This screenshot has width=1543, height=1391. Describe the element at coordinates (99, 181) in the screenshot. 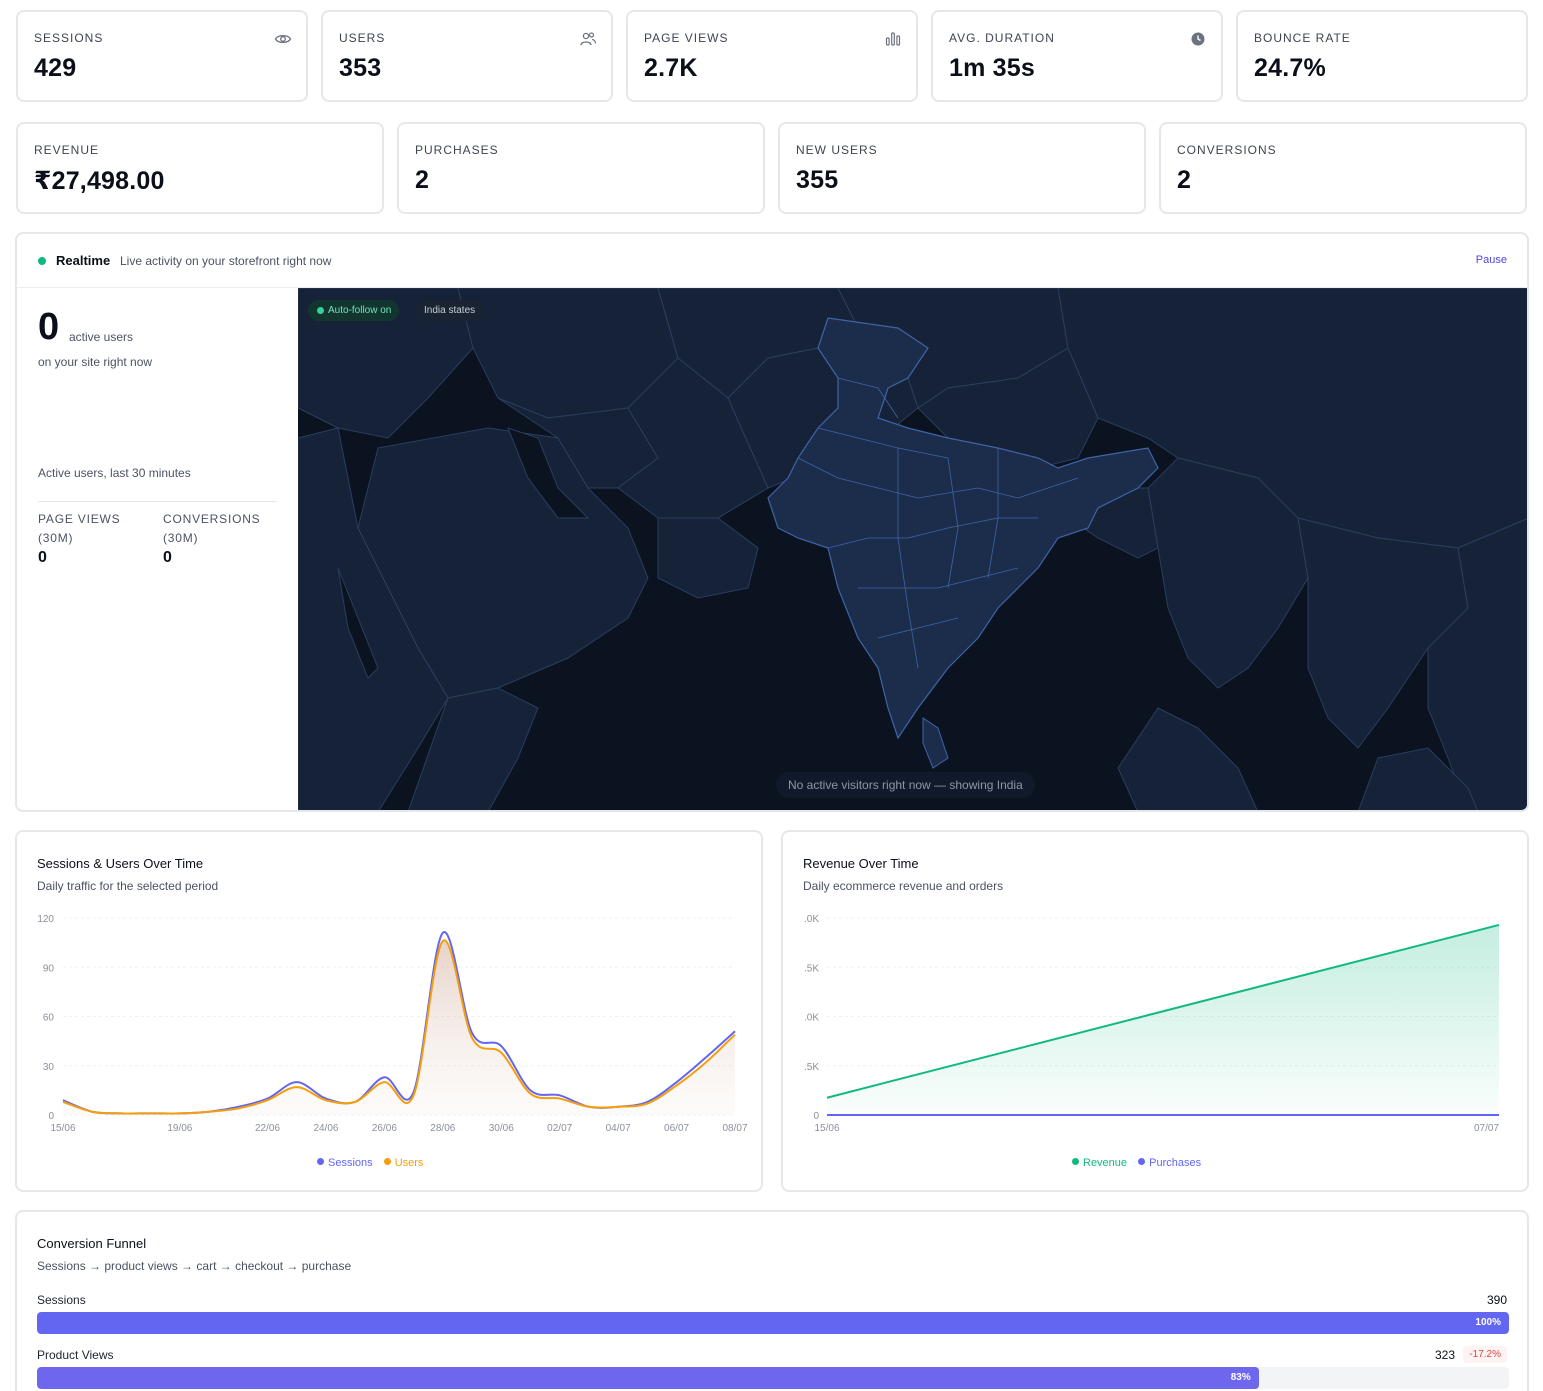

I see `stat-value: ₹27,498.00` at that location.